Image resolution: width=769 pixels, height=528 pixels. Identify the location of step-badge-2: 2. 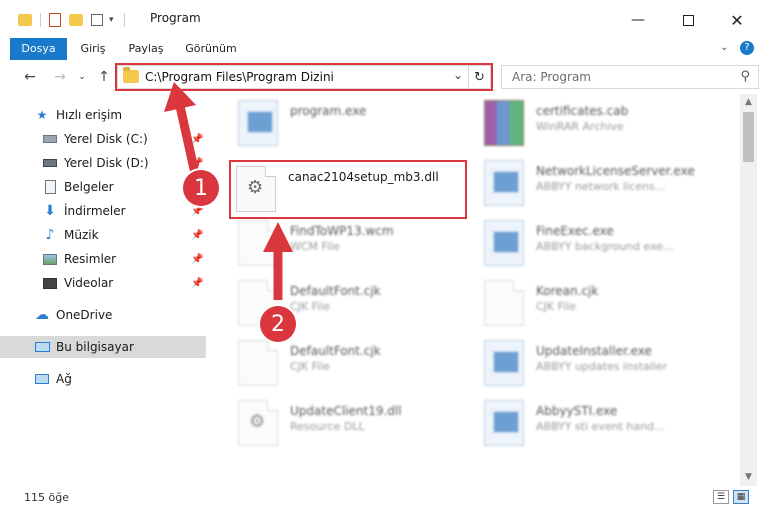
(278, 324).